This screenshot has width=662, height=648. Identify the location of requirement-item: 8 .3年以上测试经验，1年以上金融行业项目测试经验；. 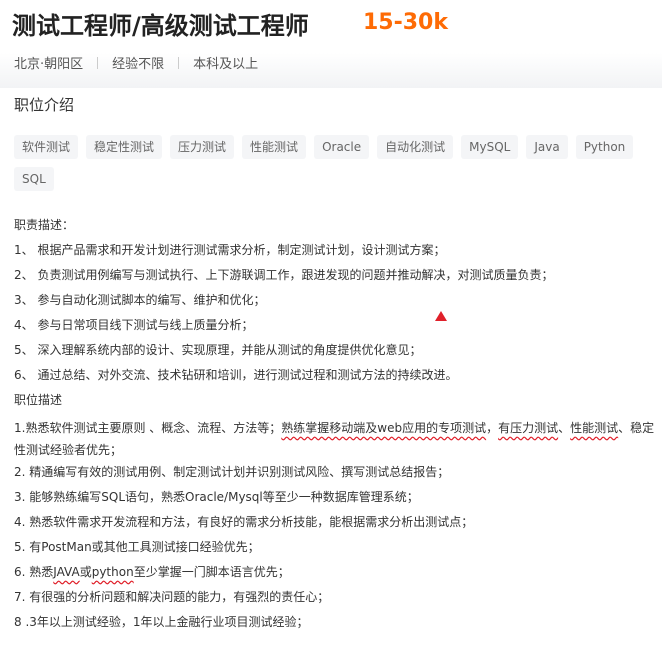
(161, 622).